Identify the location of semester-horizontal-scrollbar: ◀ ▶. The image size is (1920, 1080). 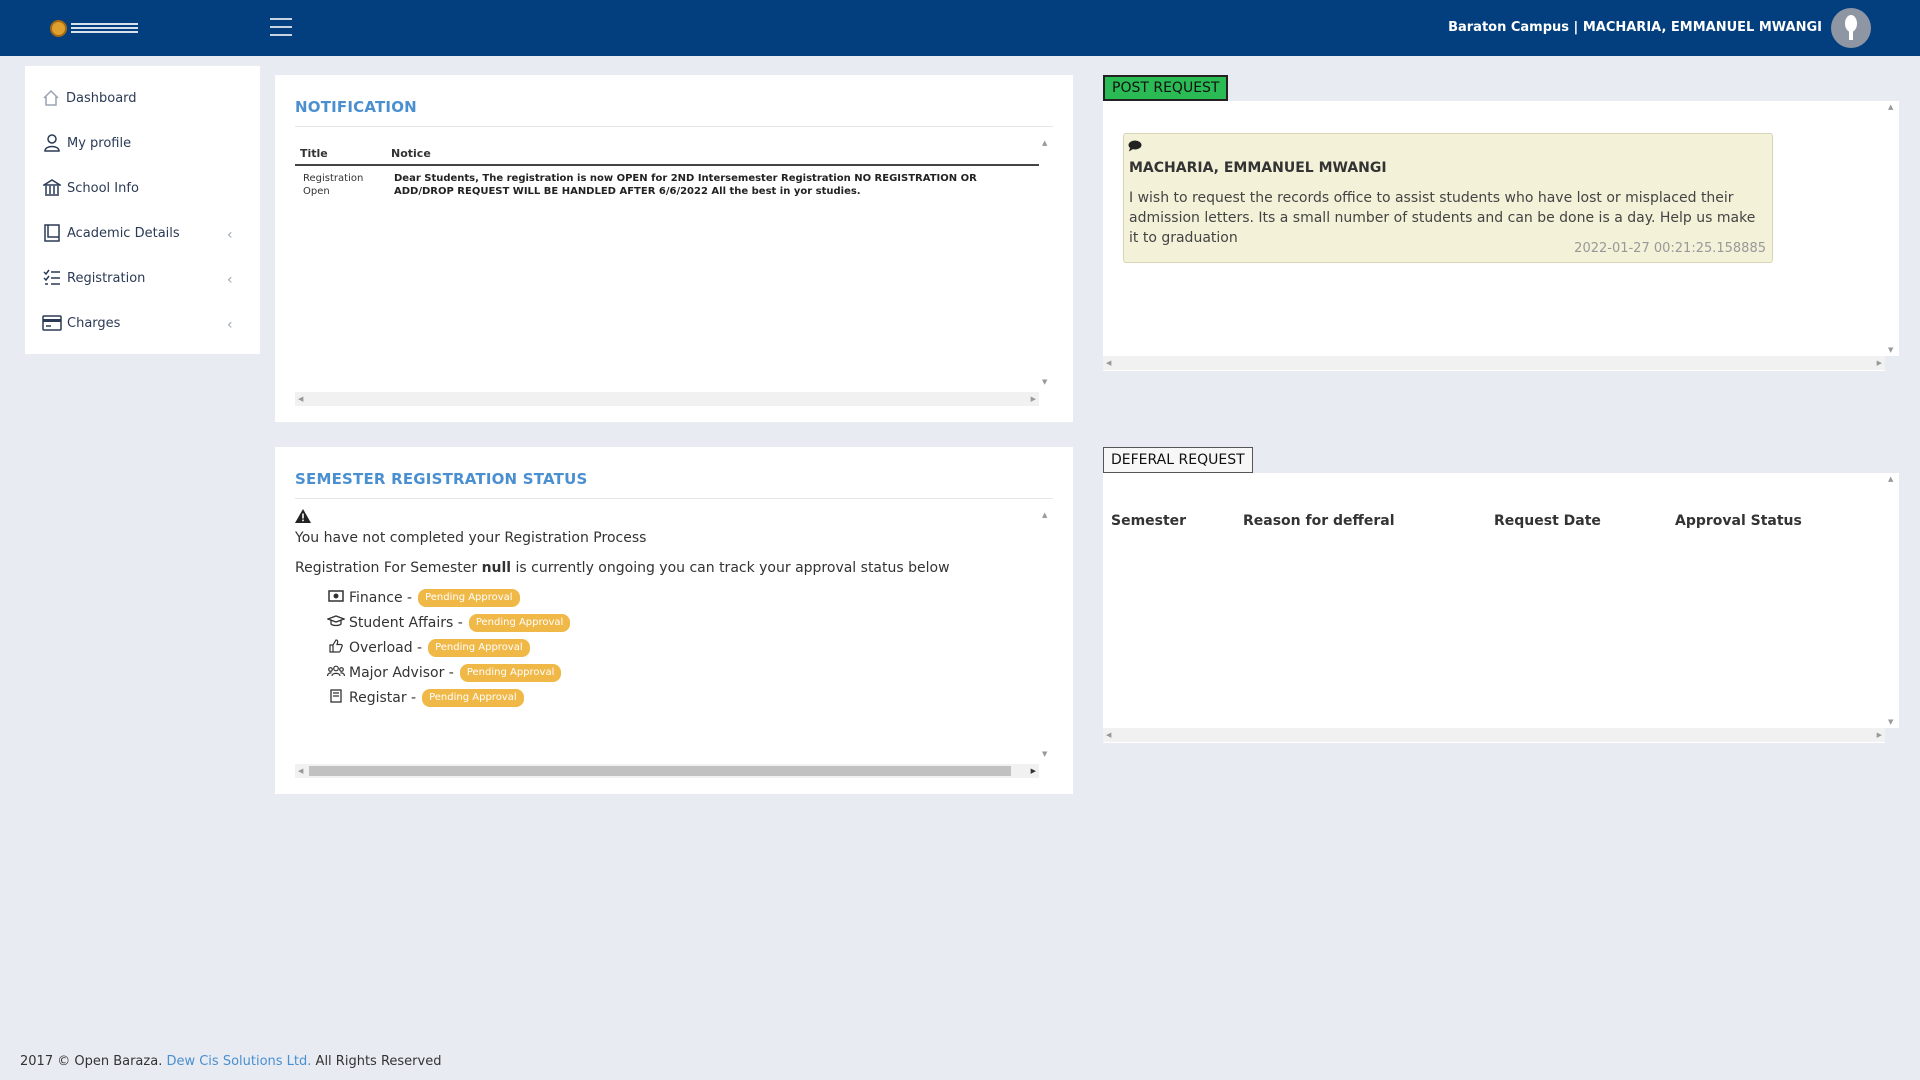
(667, 771).